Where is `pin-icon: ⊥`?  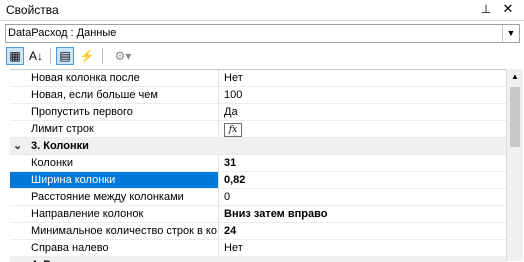
pin-icon: ⊥ is located at coordinates (486, 9).